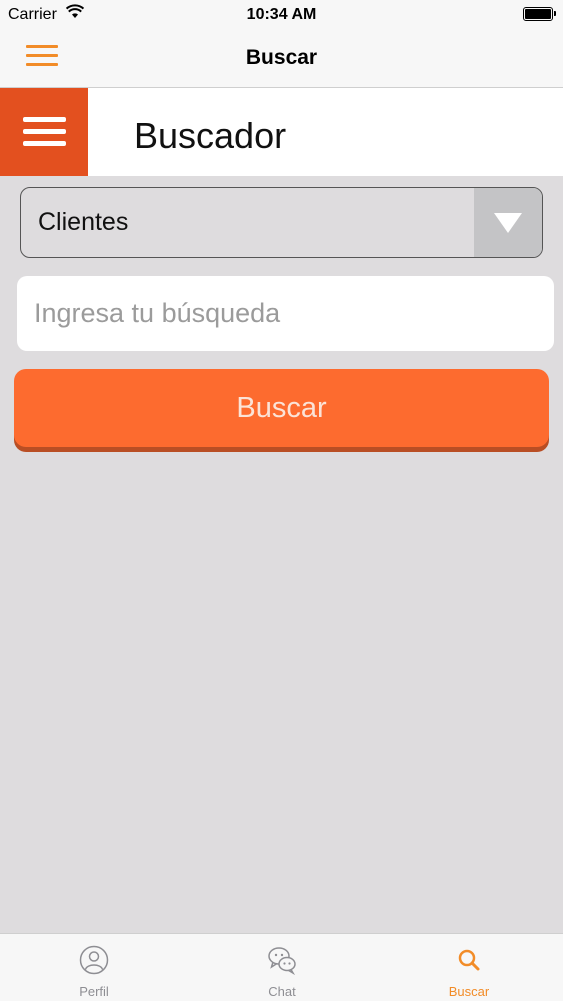 The image size is (563, 1001). I want to click on tab-perfil: Perfil, so click(94, 967).